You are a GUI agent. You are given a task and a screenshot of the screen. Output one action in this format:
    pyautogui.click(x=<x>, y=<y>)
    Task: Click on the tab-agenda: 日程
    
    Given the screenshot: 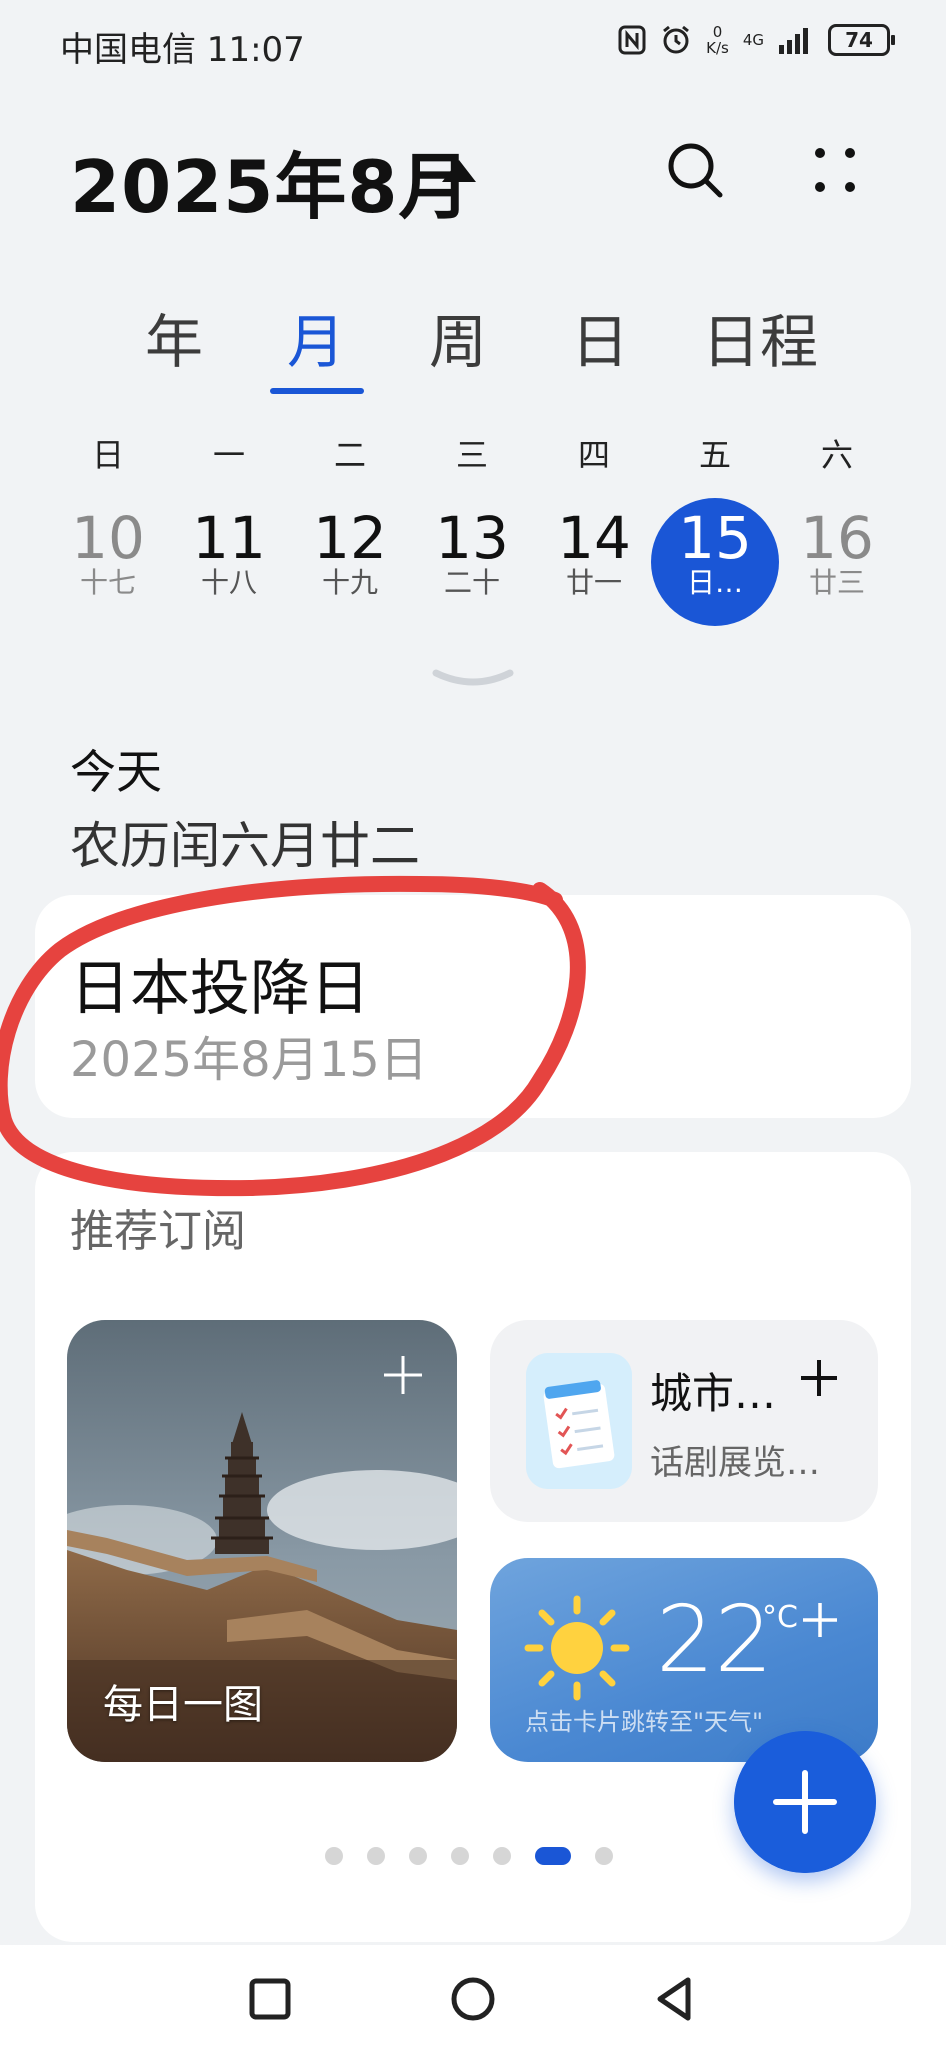 What is the action you would take?
    pyautogui.click(x=760, y=337)
    